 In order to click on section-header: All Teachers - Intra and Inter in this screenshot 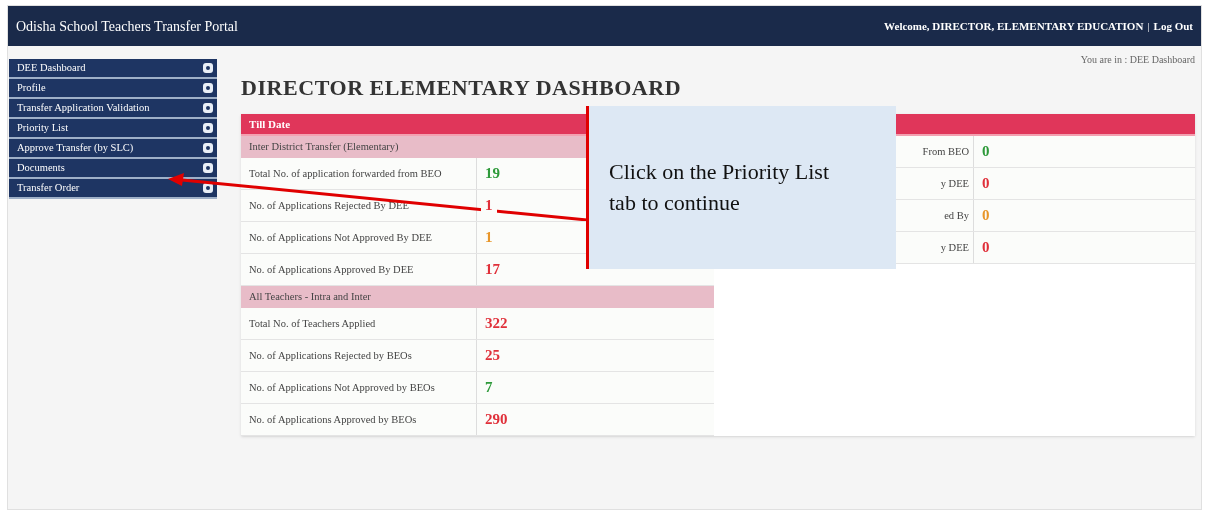, I will do `click(477, 297)`.